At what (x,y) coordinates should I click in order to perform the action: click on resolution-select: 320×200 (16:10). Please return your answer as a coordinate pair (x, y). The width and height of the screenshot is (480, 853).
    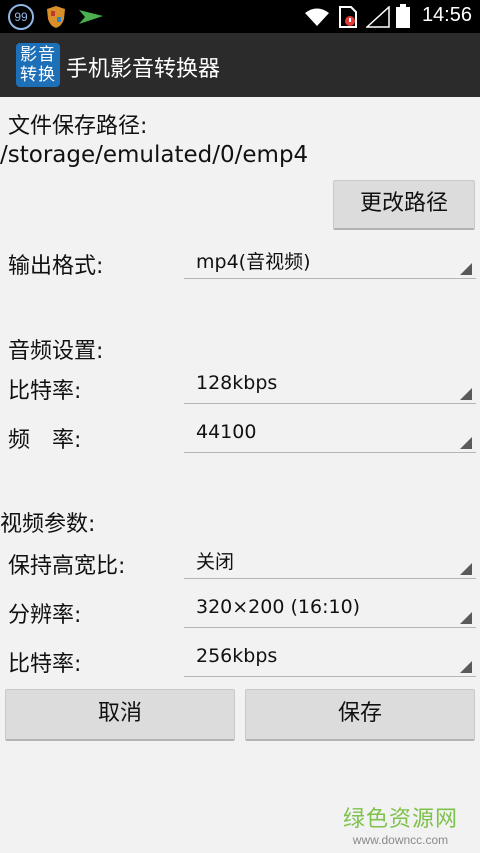
    Looking at the image, I should click on (330, 610).